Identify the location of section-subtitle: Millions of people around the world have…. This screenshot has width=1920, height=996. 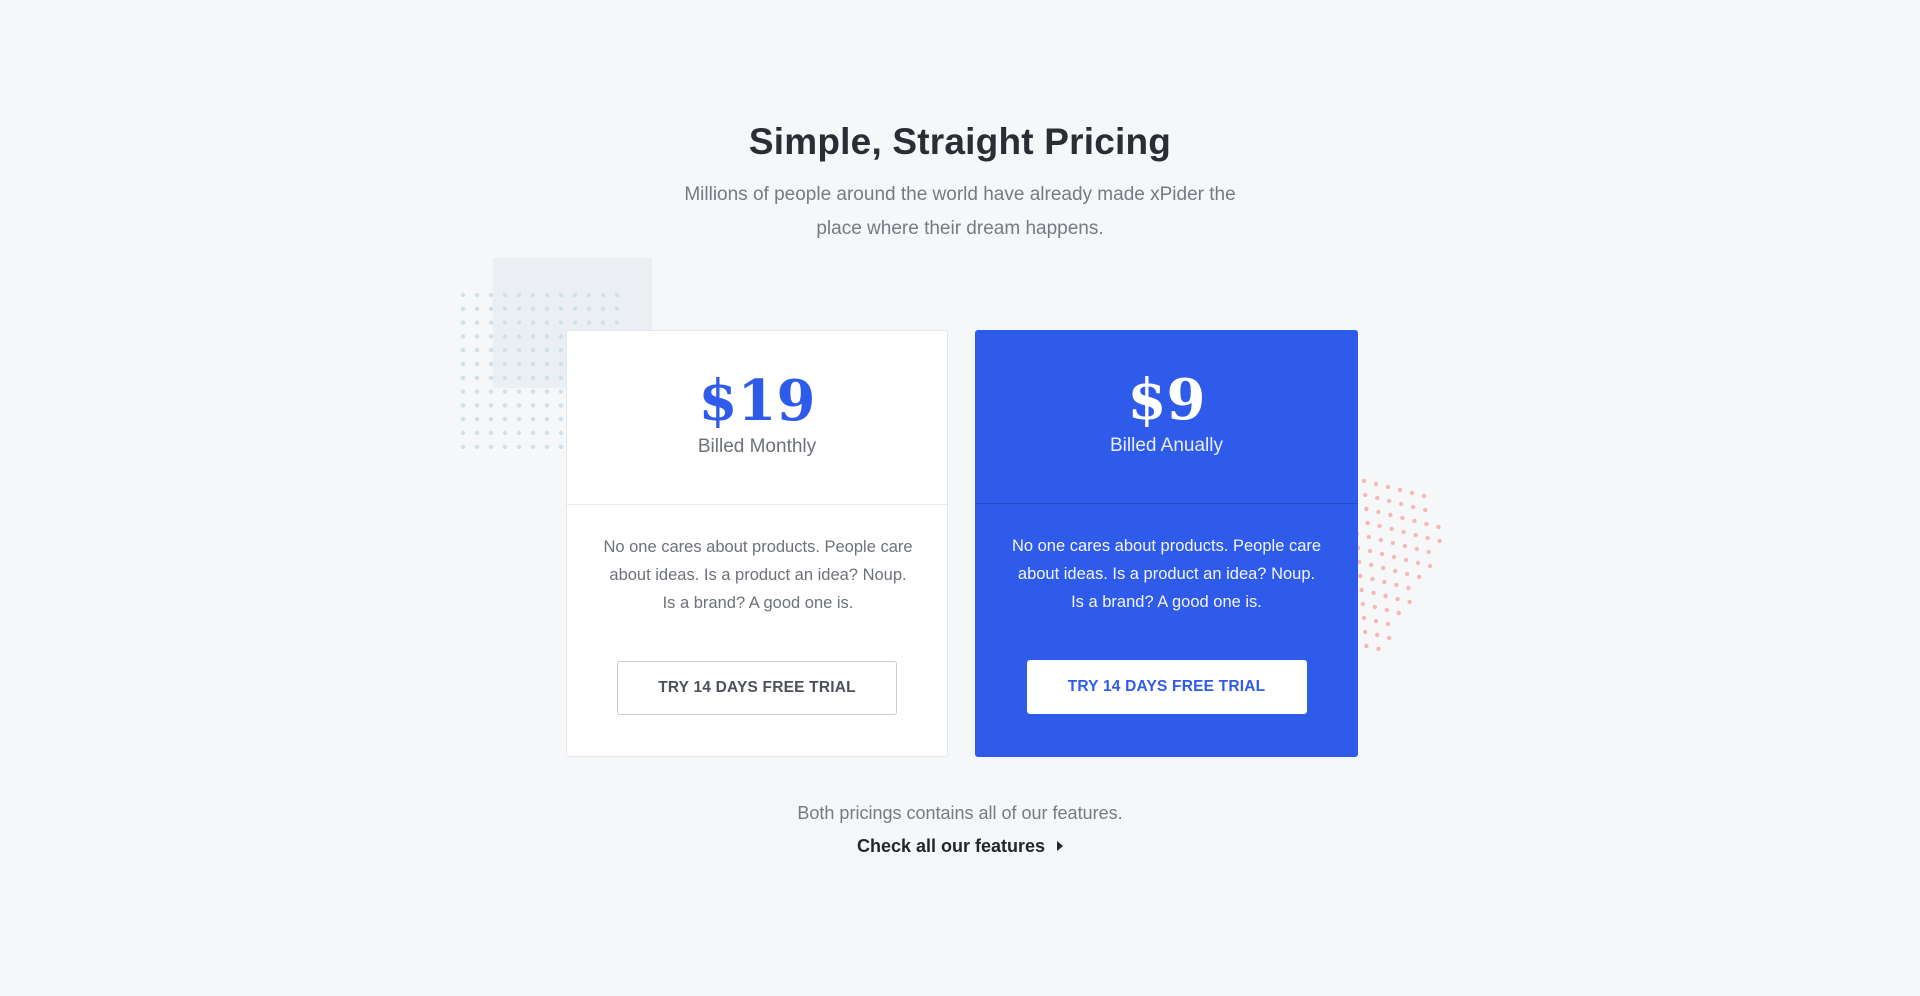
(960, 211).